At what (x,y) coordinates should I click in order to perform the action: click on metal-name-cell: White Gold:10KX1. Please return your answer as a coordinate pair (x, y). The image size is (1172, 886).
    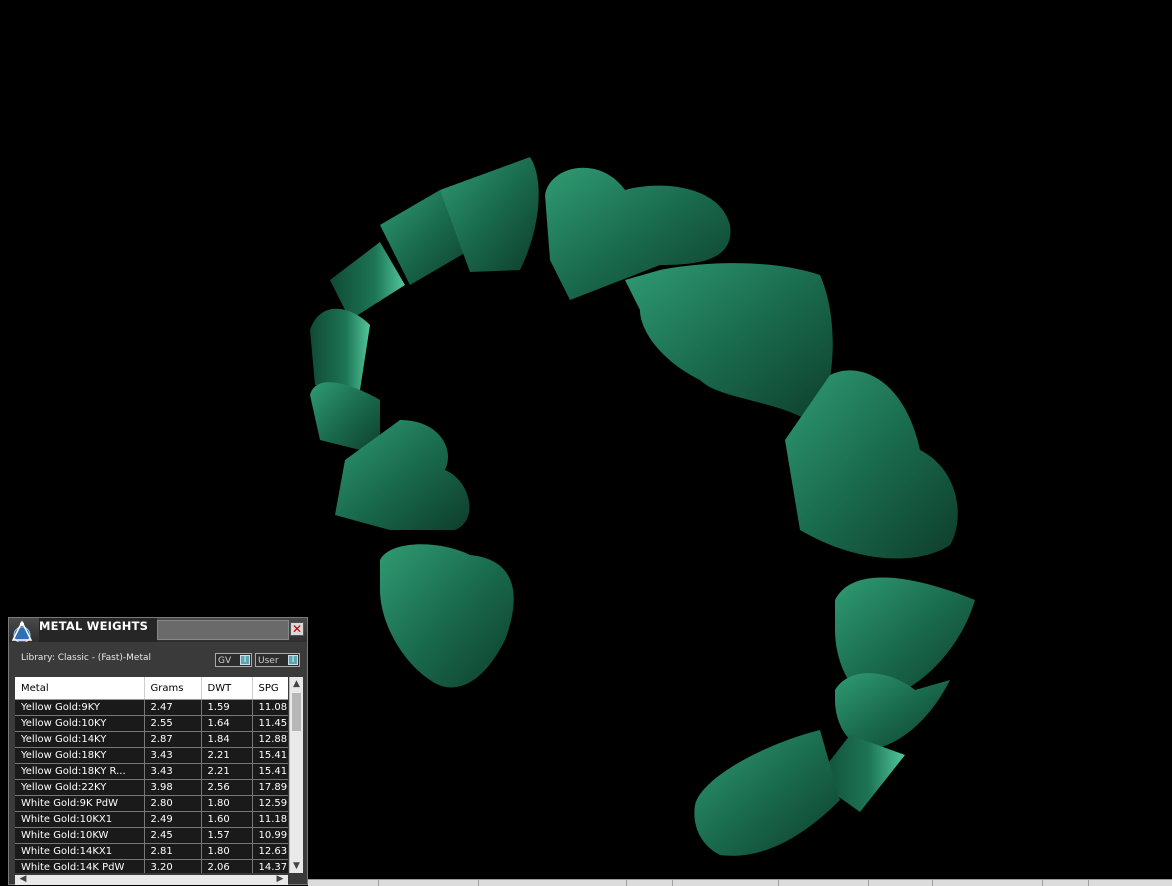
    Looking at the image, I should click on (80, 819).